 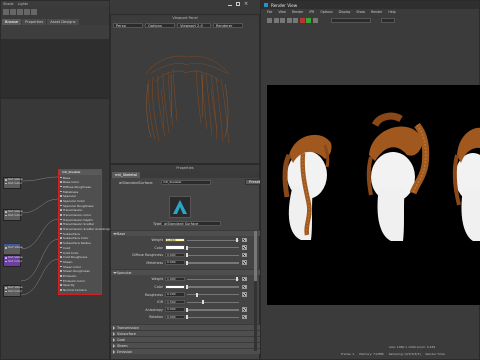 What do you see at coordinates (185, 96) in the screenshot?
I see `viewport-hair-preview` at bounding box center [185, 96].